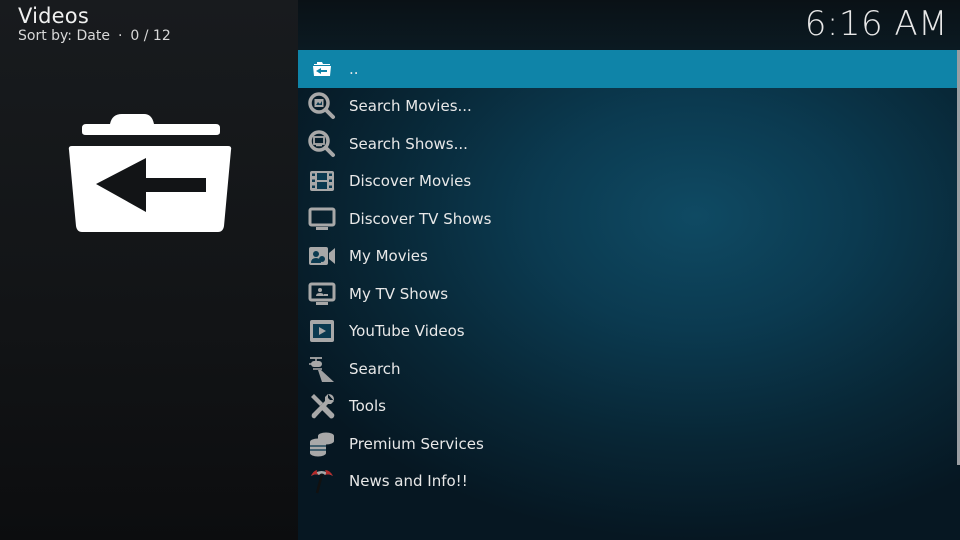  I want to click on item-count: 0 / 12, so click(150, 36).